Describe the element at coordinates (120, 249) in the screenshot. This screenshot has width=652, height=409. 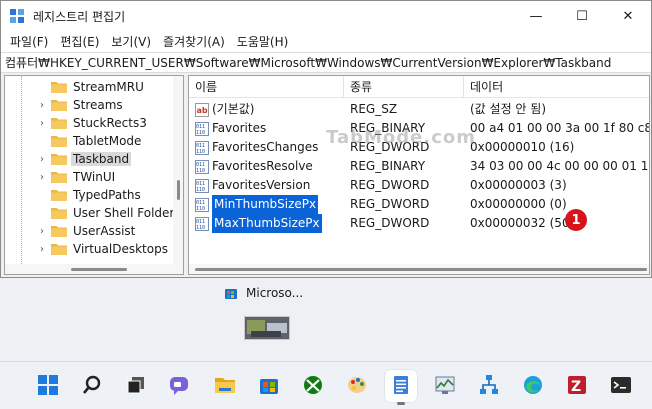
I see `tree-item-label: VirtualDesktops` at that location.